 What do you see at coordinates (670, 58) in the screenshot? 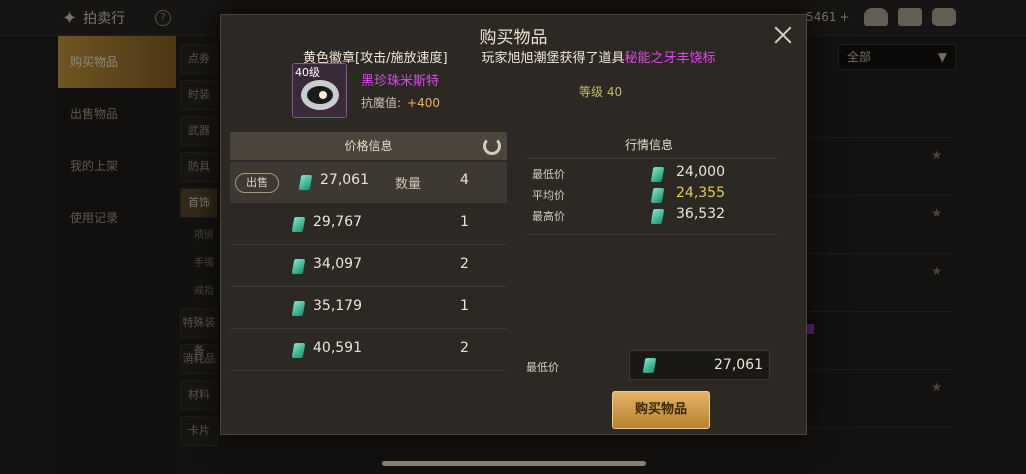
I see `notice-item-name: 秘能之牙丰饶标` at bounding box center [670, 58].